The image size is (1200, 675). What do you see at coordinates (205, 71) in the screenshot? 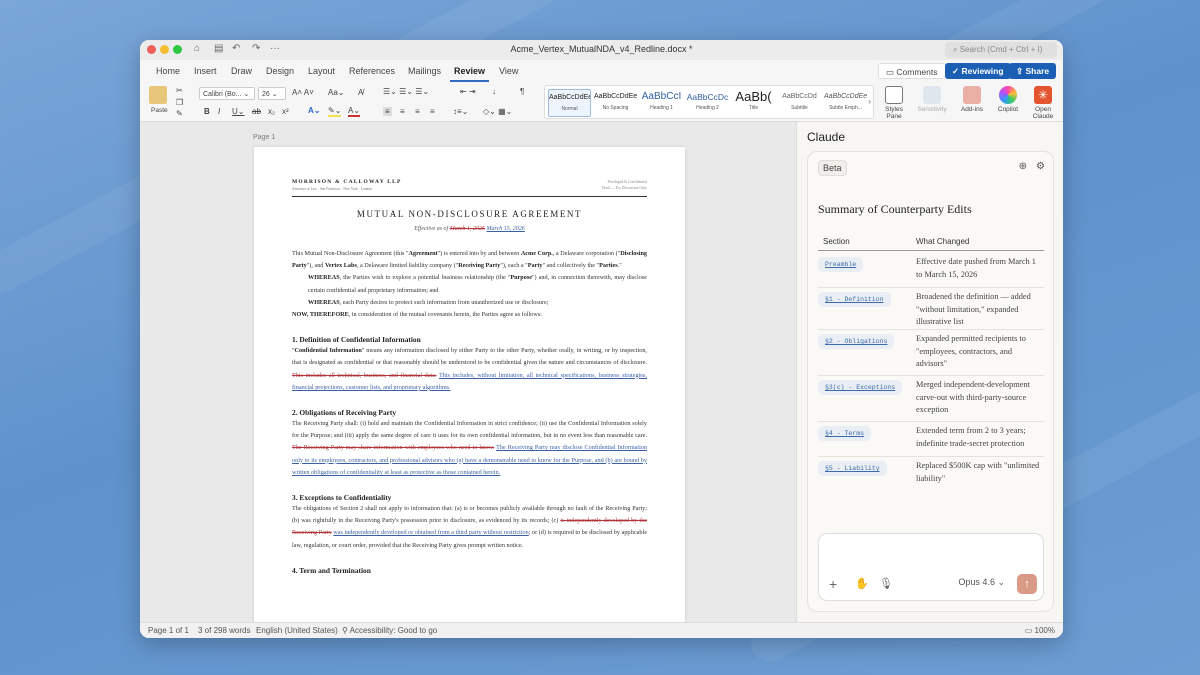
I see `tab-insert: Insert` at bounding box center [205, 71].